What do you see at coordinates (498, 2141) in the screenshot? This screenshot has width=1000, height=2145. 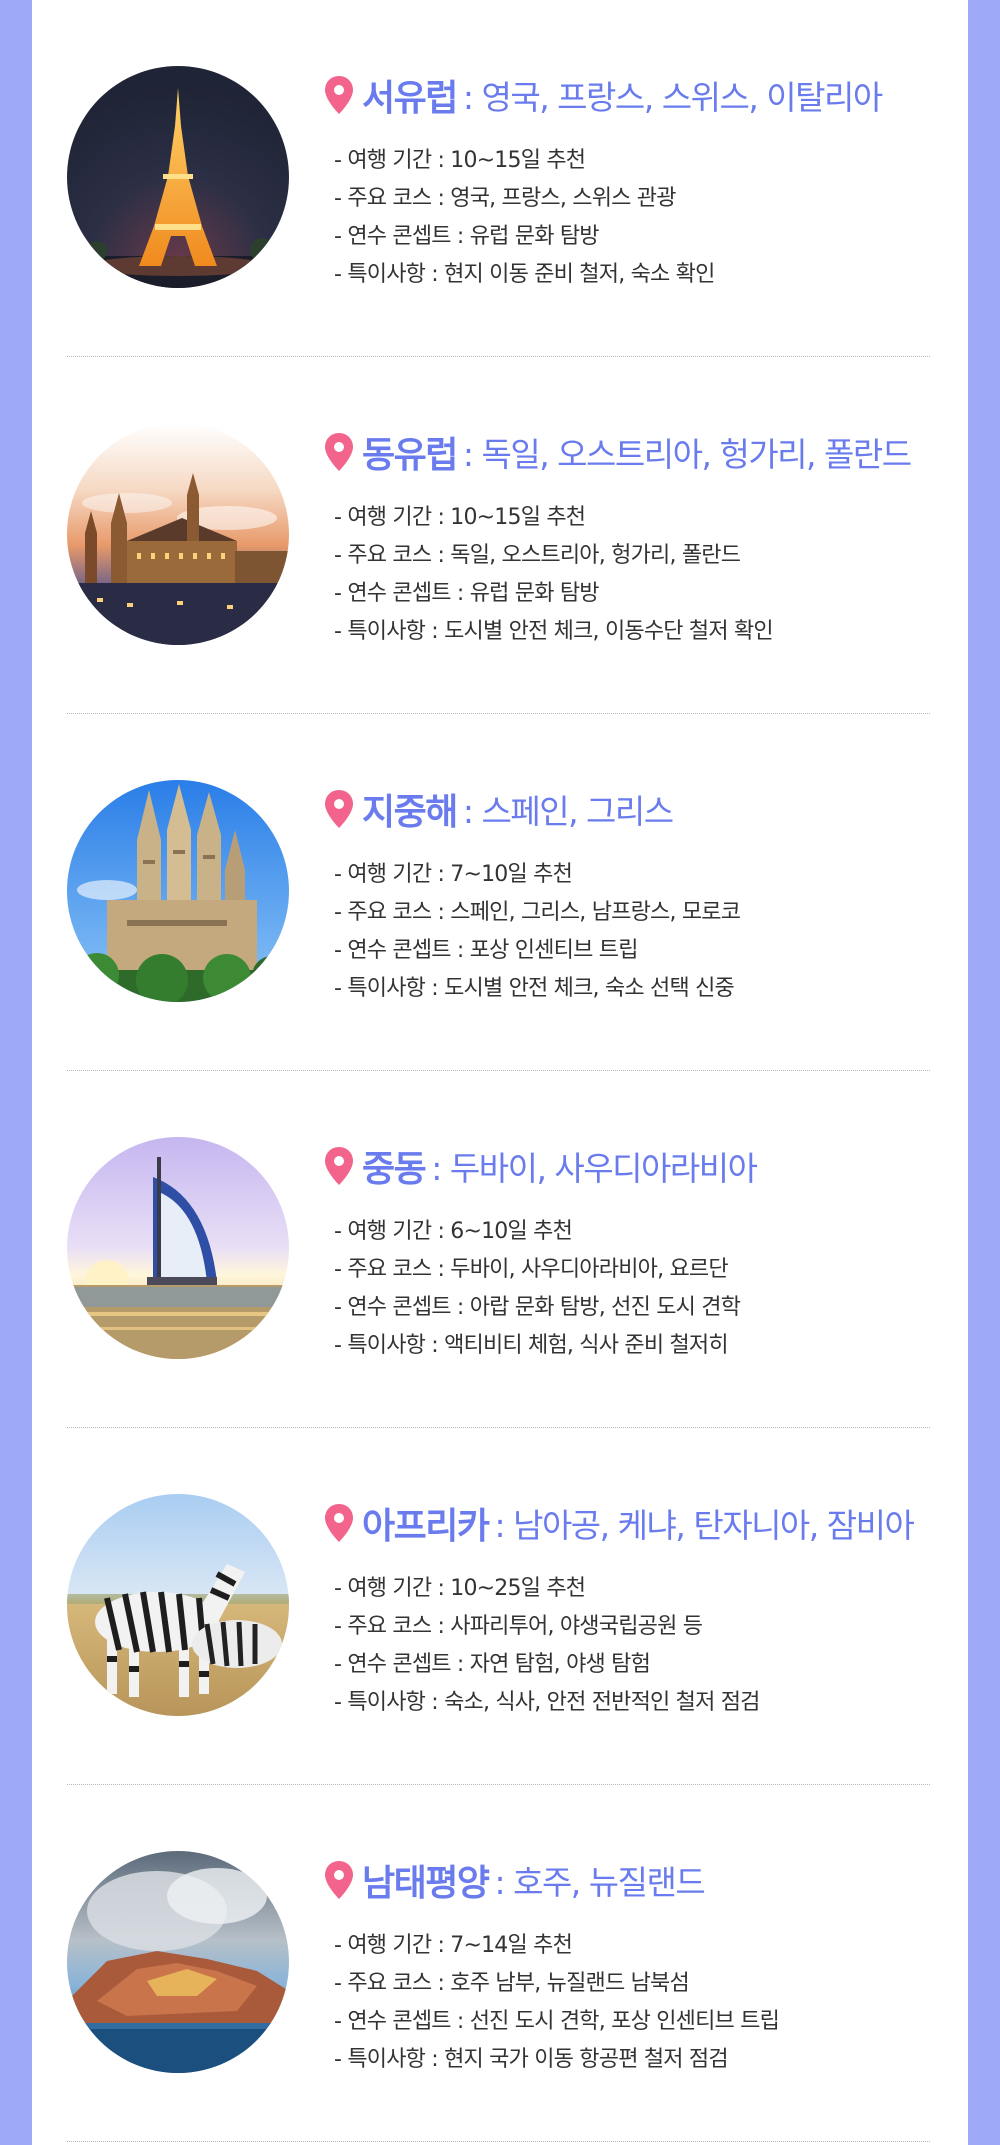 I see `divider` at bounding box center [498, 2141].